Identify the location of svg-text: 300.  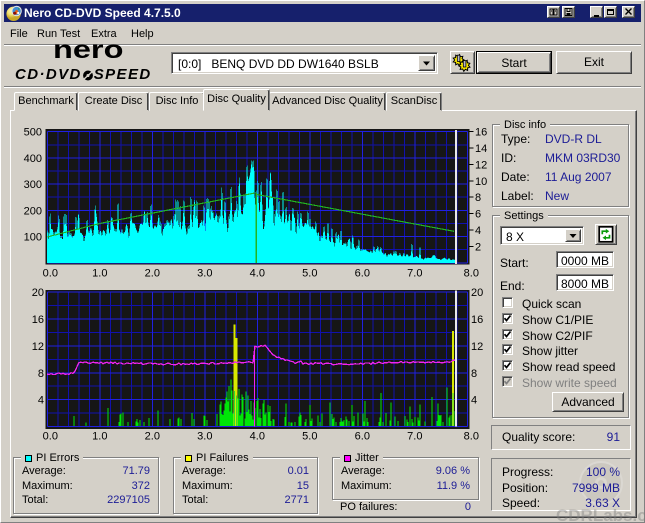
(33, 185).